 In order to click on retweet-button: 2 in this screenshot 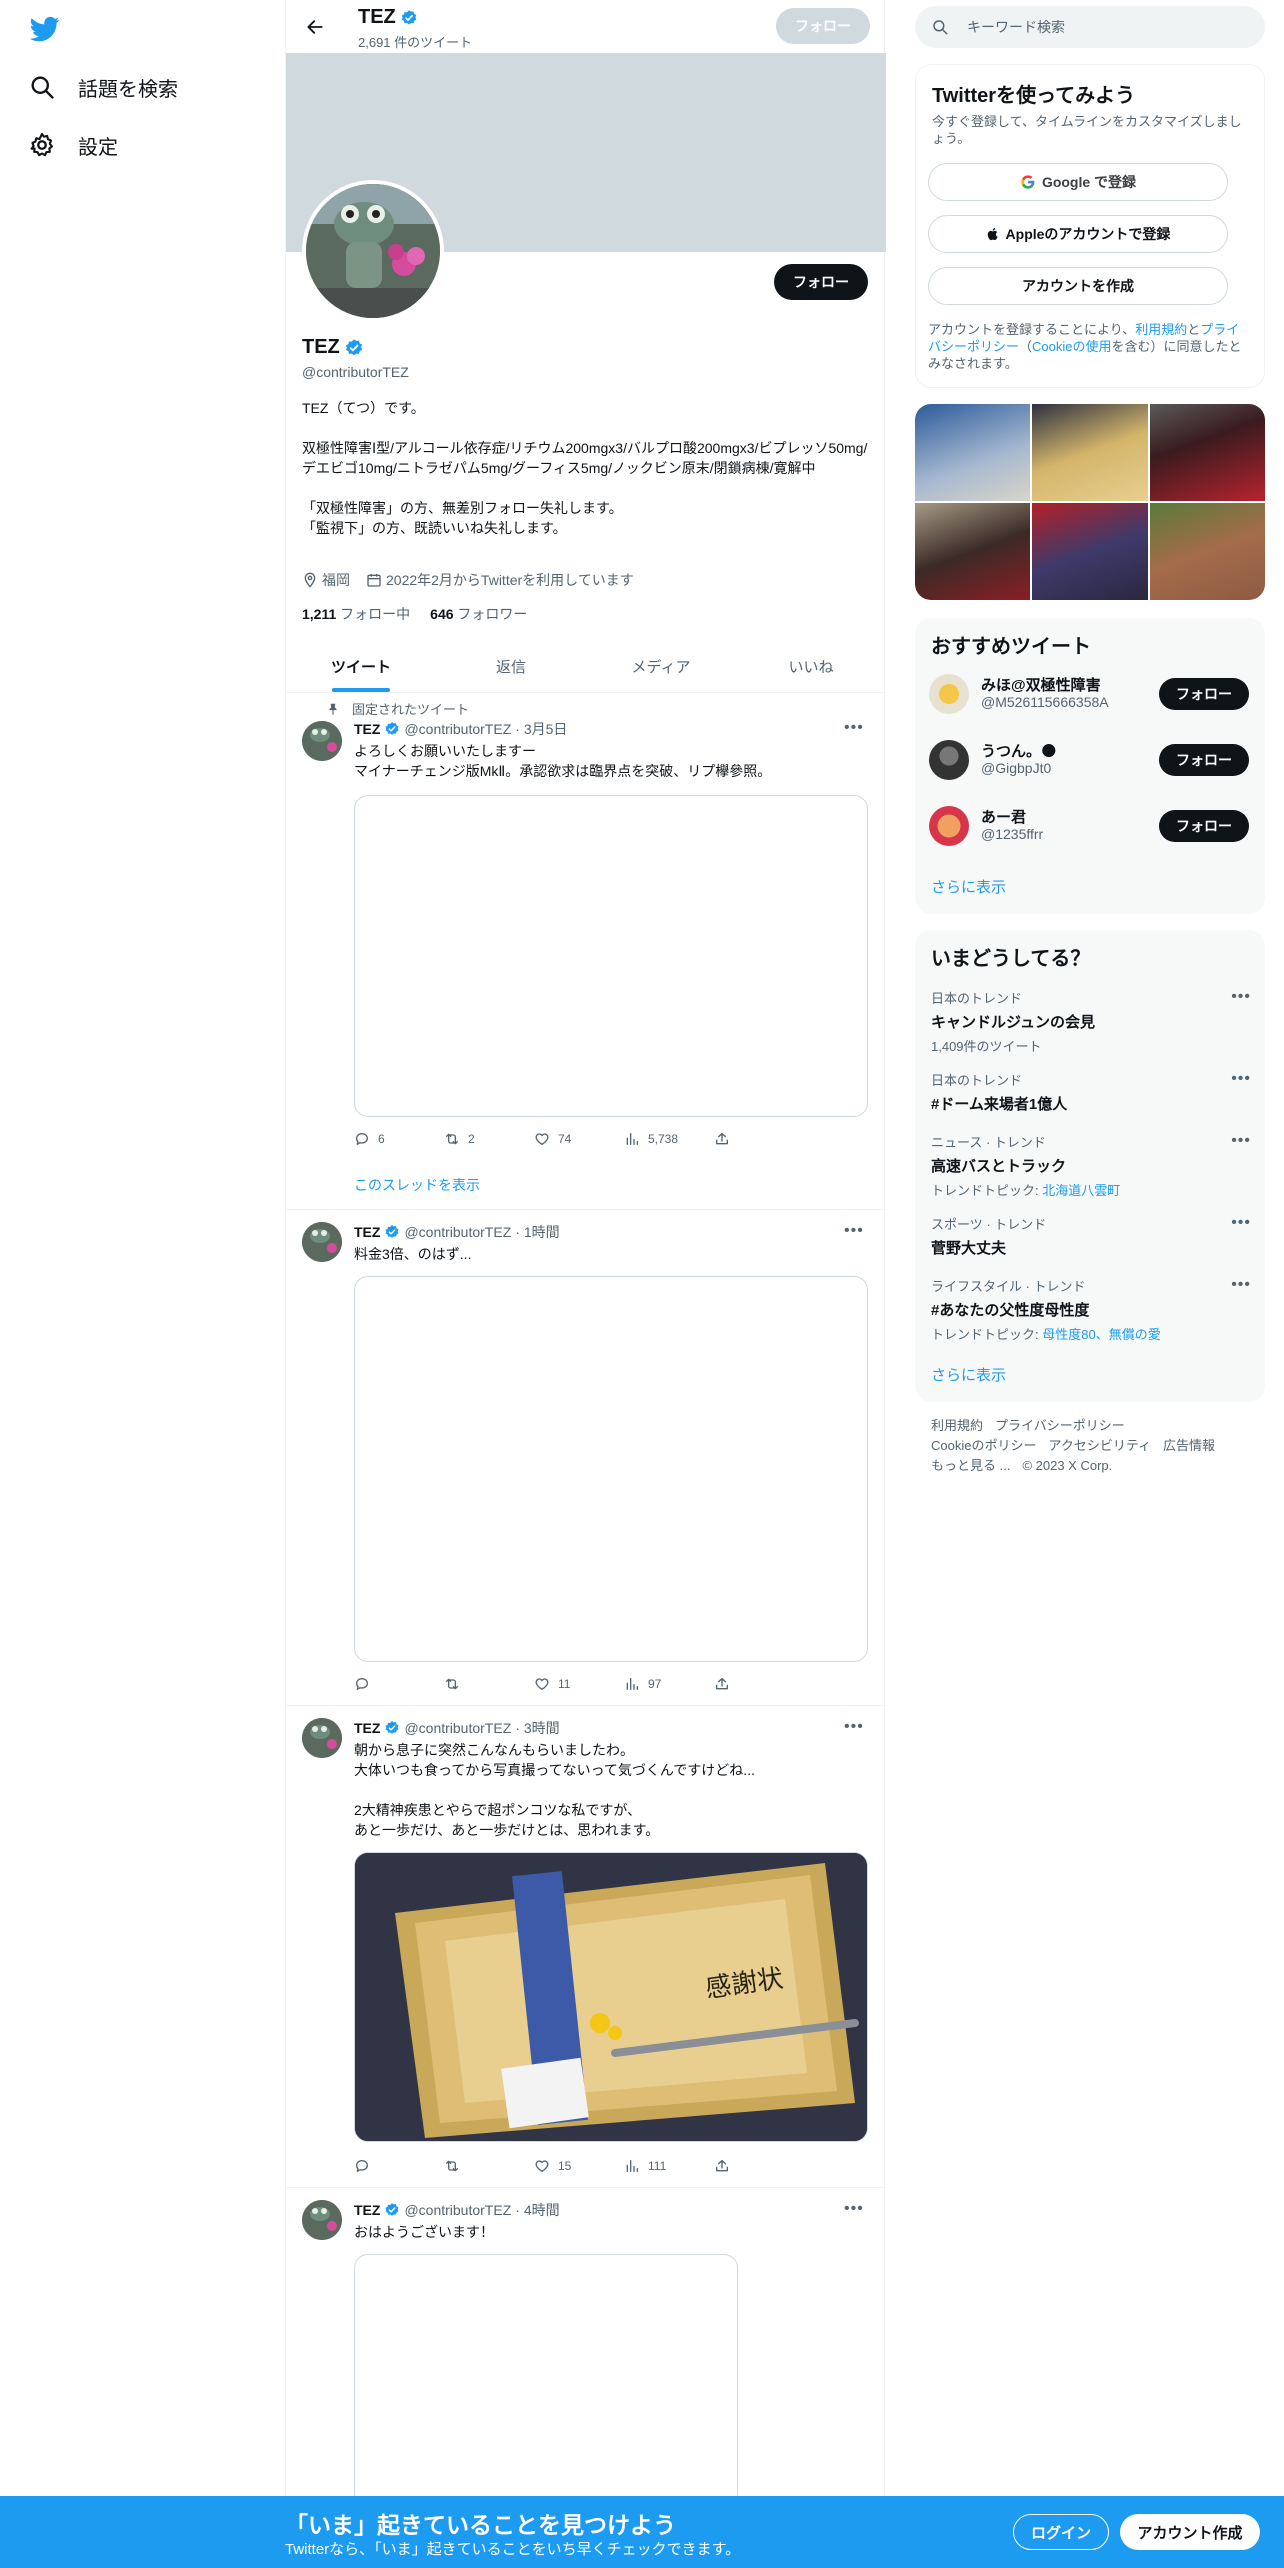, I will do `click(489, 1139)`.